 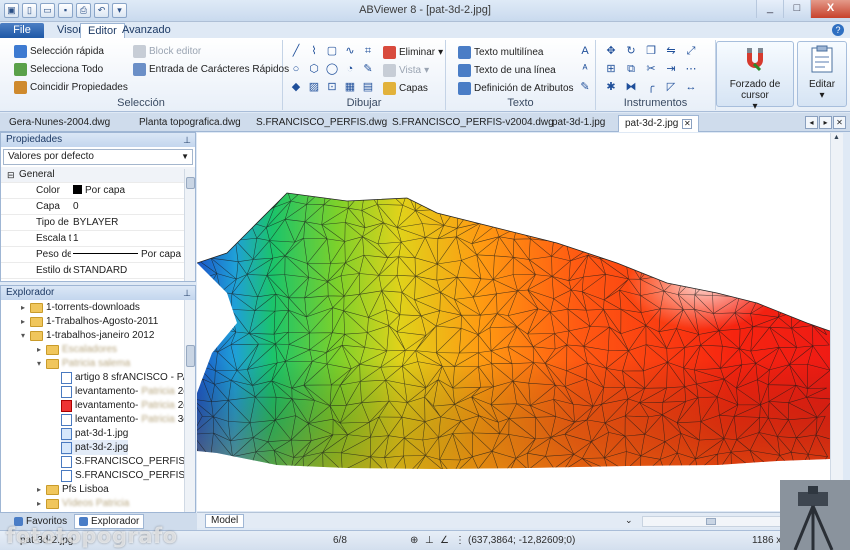 I want to click on table-tool-icon: ▤, so click(x=368, y=87).